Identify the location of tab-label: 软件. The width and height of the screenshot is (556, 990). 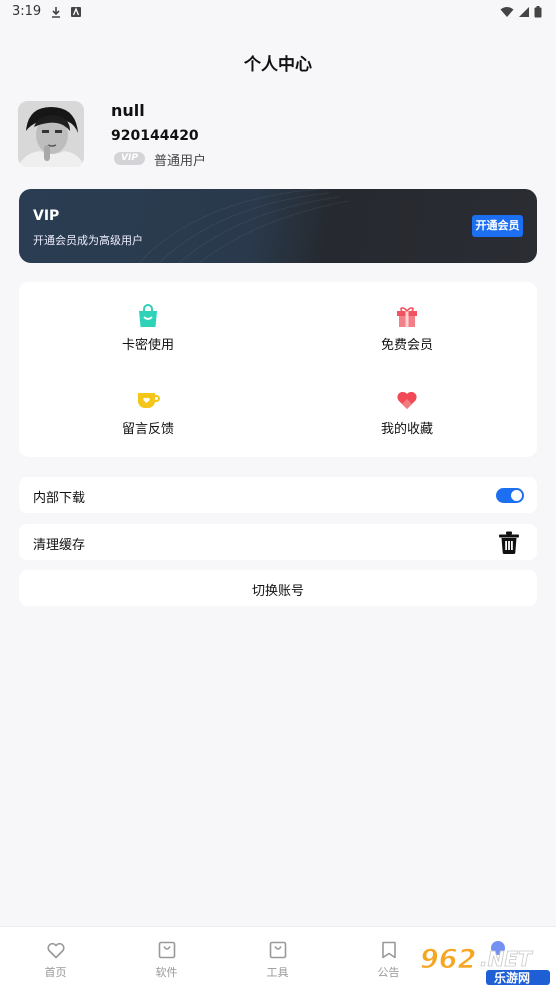
(166, 972).